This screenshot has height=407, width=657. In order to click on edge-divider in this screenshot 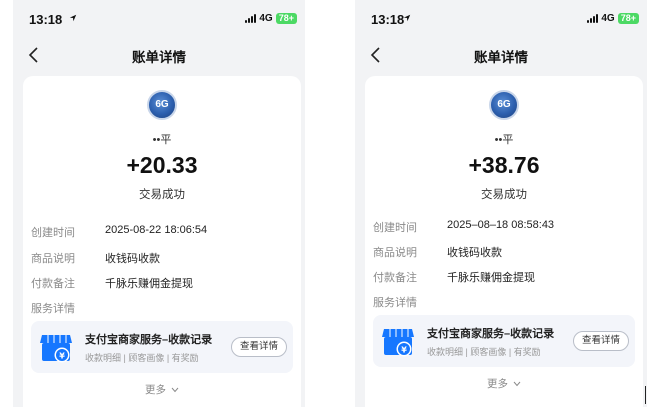, I will do `click(645, 395)`.